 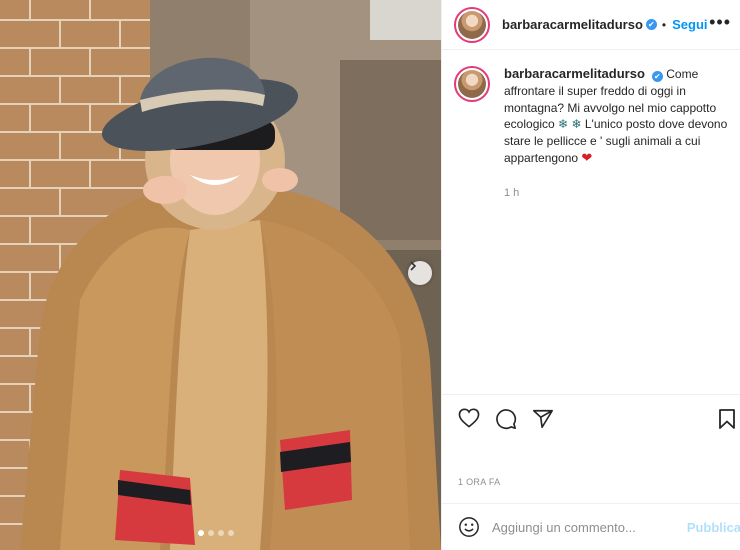 I want to click on publish-button: Pubblica, so click(x=713, y=527).